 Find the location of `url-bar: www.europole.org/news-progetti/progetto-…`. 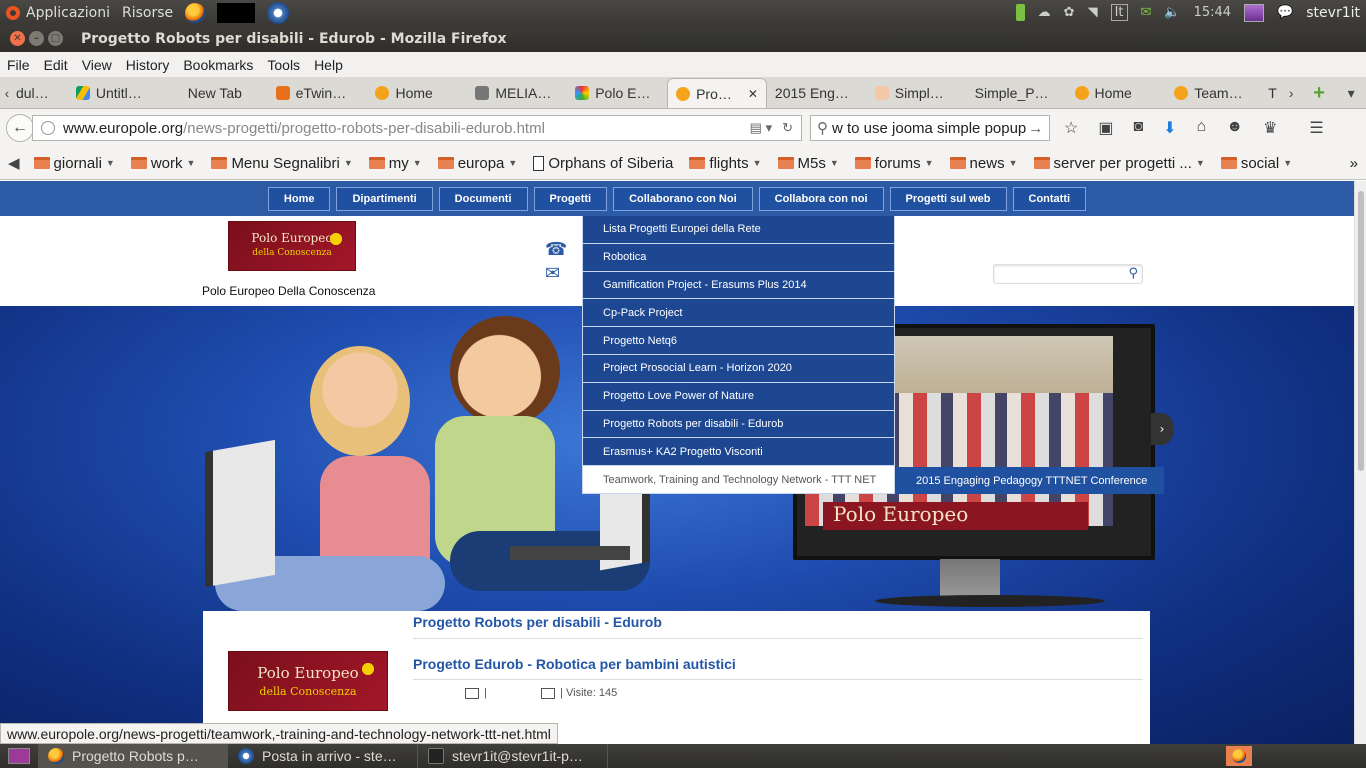

url-bar: www.europole.org/news-progetti/progetto-… is located at coordinates (417, 128).